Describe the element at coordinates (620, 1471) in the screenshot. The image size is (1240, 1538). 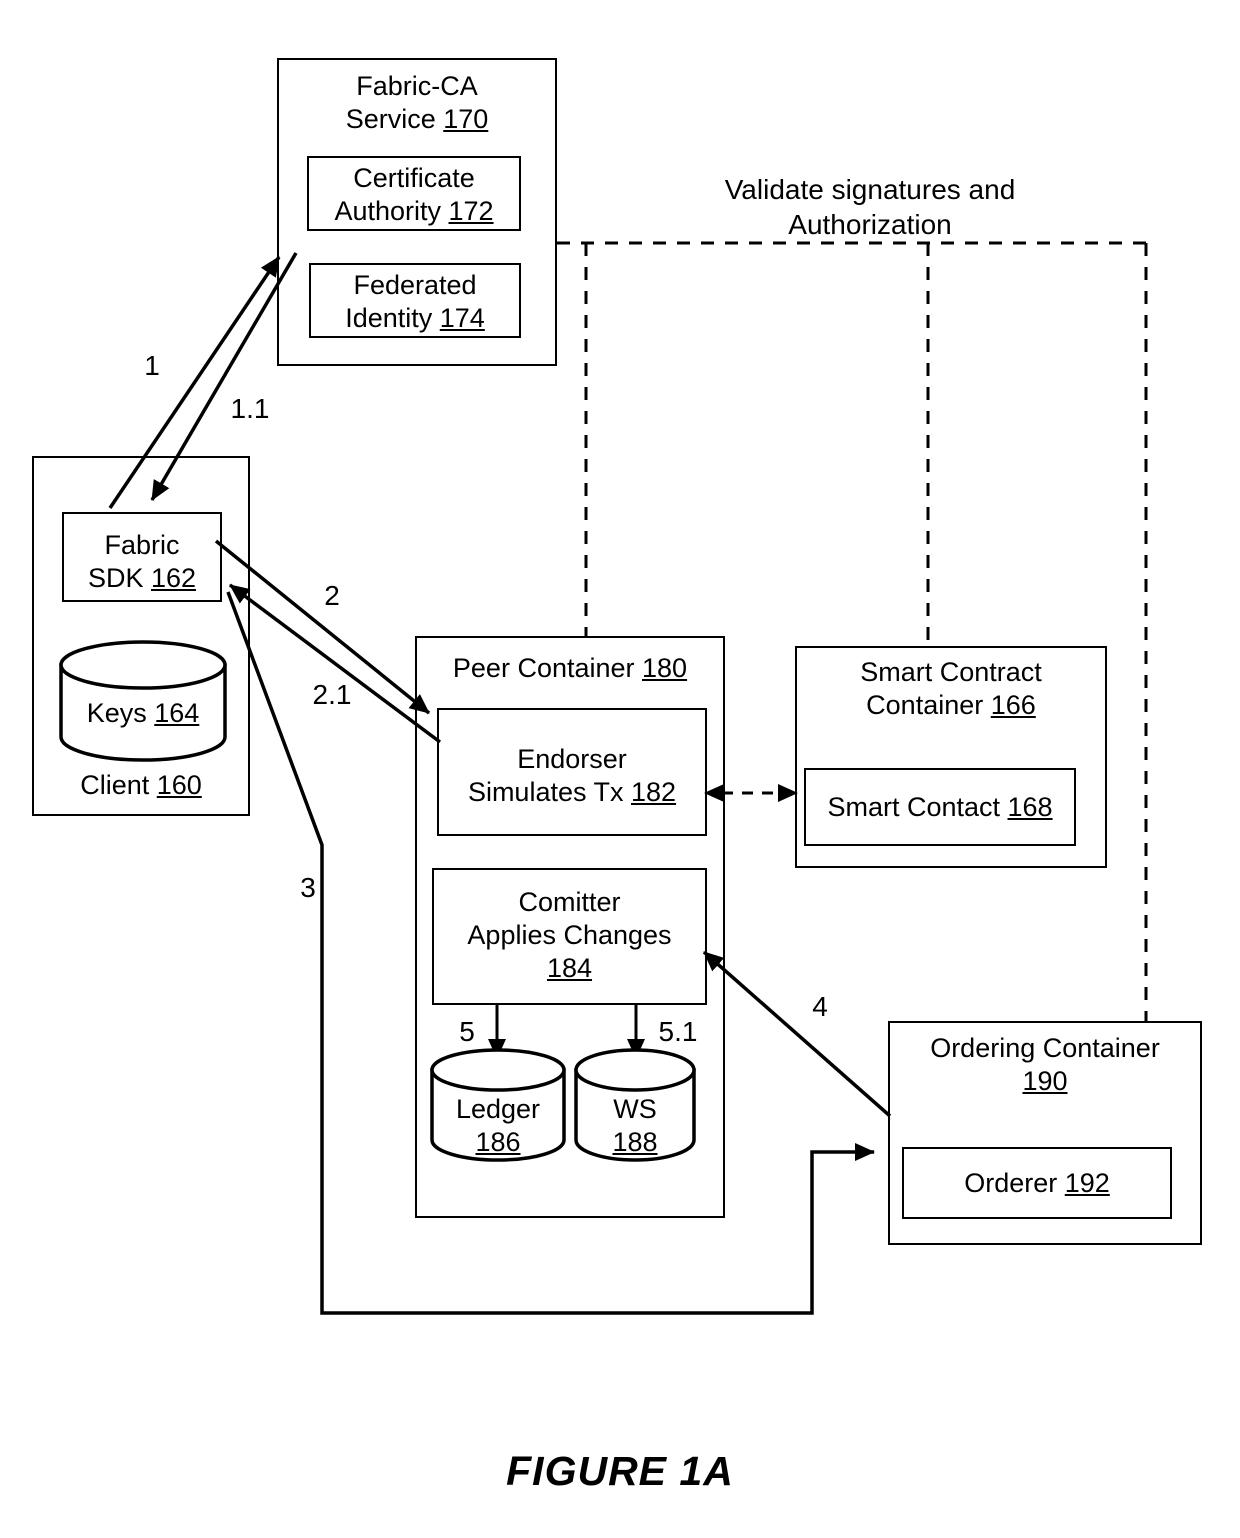
I see `figure-caption: FIGURE 1A` at that location.